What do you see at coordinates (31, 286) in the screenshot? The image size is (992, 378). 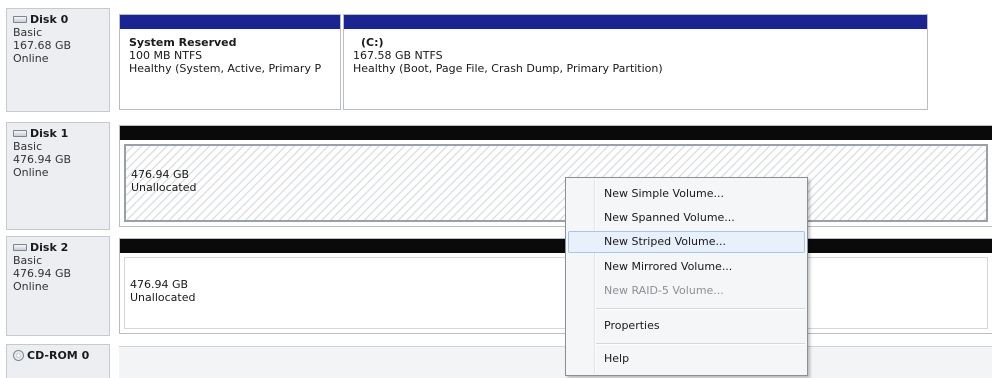 I see `disk-2-status: Online` at bounding box center [31, 286].